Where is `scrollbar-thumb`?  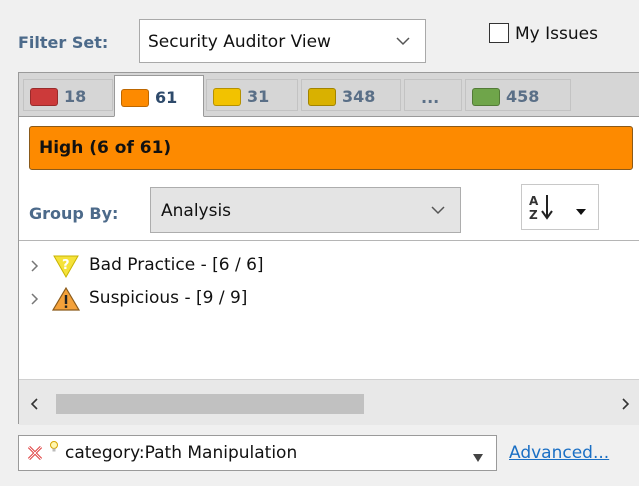
scrollbar-thumb is located at coordinates (210, 404).